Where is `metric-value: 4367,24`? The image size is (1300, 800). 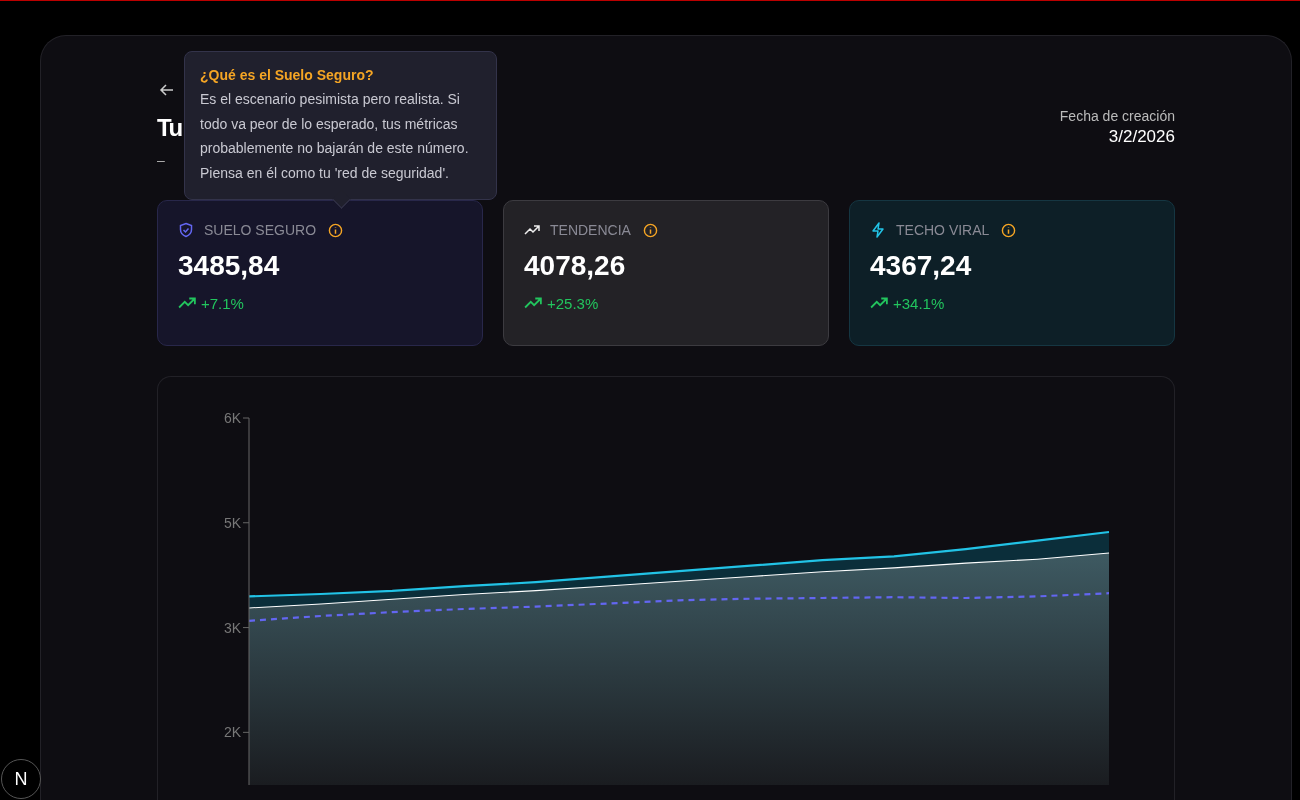
metric-value: 4367,24 is located at coordinates (921, 266).